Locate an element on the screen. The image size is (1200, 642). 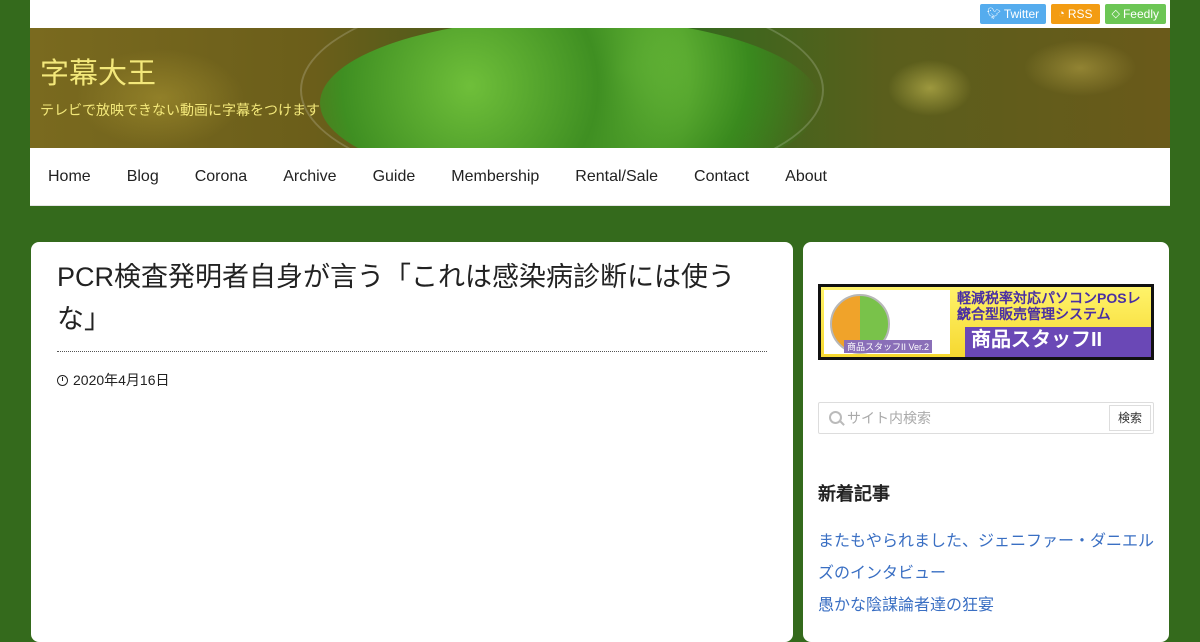
nav-item-about: About is located at coordinates (806, 176).